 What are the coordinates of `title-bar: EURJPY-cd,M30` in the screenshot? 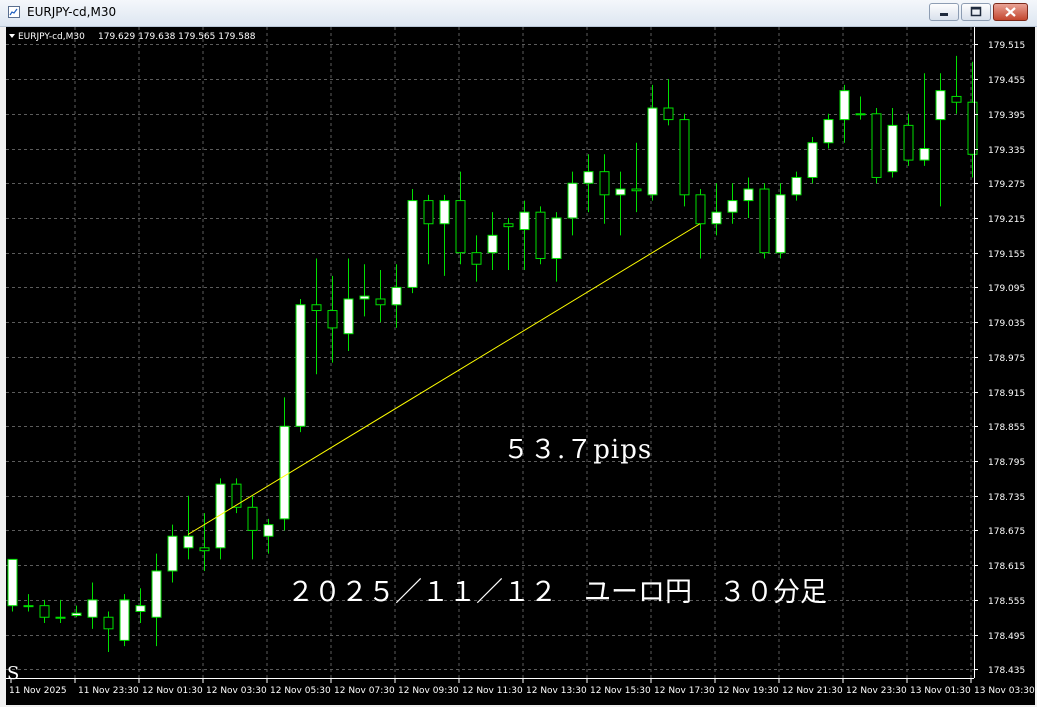 It's located at (518, 13).